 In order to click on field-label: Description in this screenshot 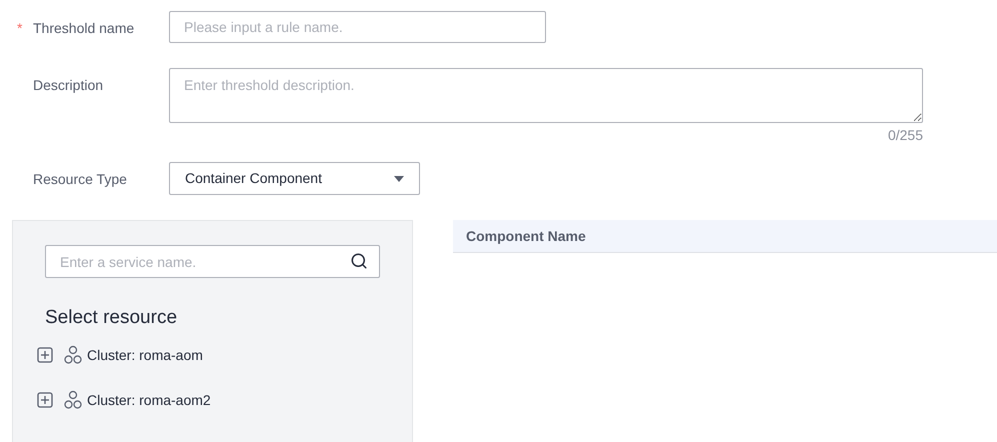, I will do `click(68, 85)`.